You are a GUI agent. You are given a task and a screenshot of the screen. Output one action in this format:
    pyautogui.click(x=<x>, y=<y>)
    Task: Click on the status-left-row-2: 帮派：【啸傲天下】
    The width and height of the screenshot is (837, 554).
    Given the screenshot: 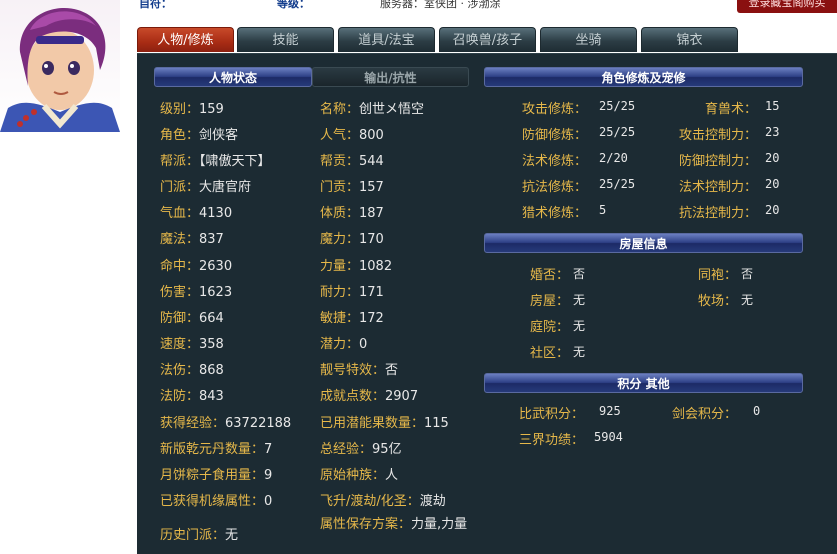 What is the action you would take?
    pyautogui.click(x=215, y=159)
    